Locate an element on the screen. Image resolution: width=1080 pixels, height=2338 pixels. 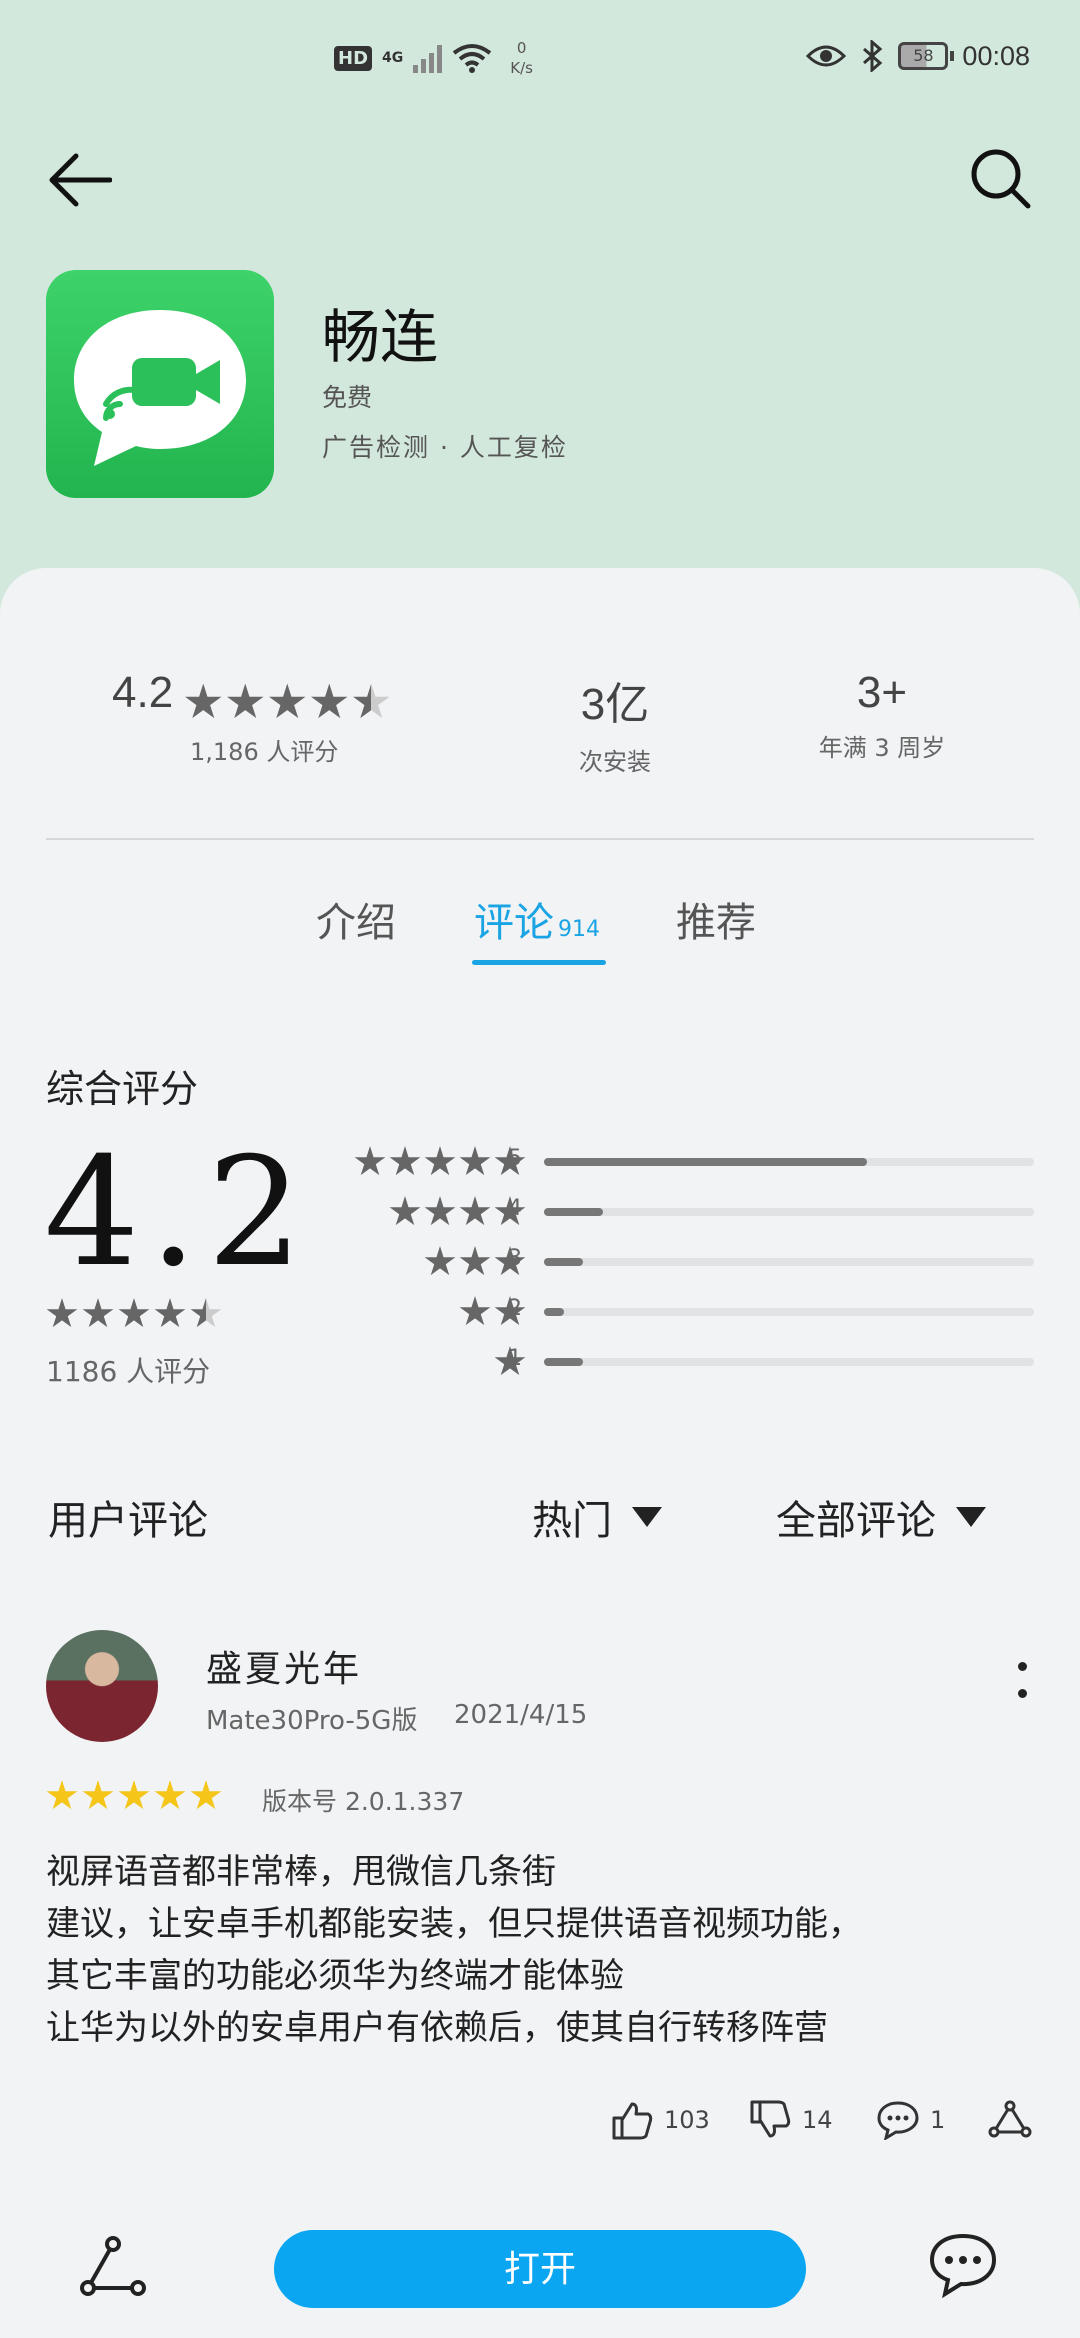
search-icon is located at coordinates (1000, 178).